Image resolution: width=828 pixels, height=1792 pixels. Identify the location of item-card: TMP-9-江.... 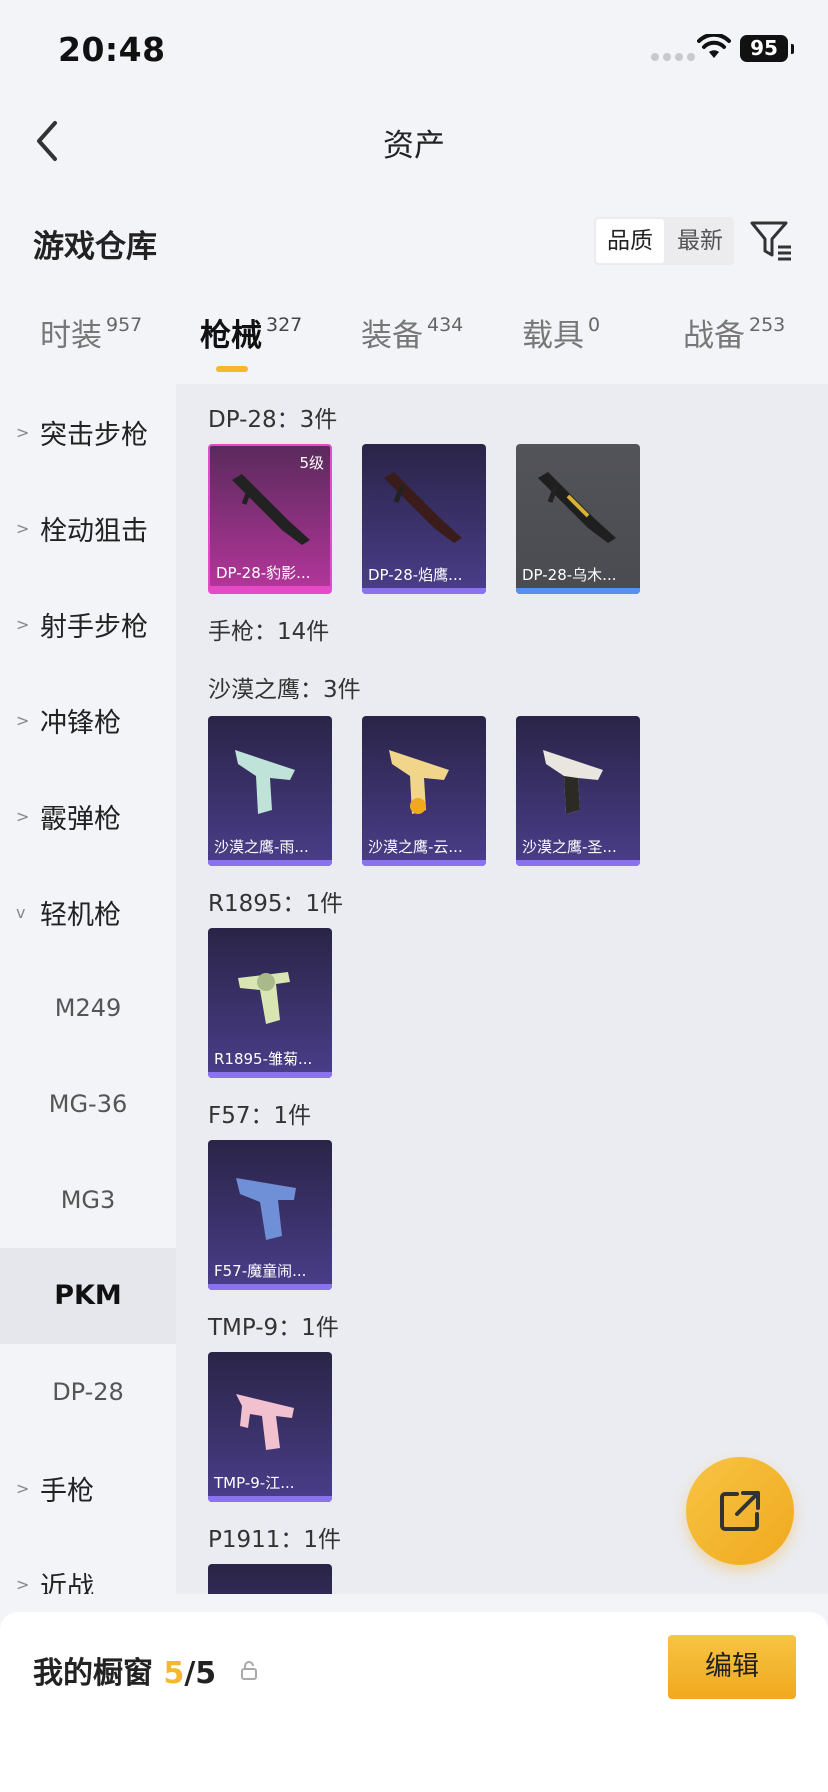
(270, 1427).